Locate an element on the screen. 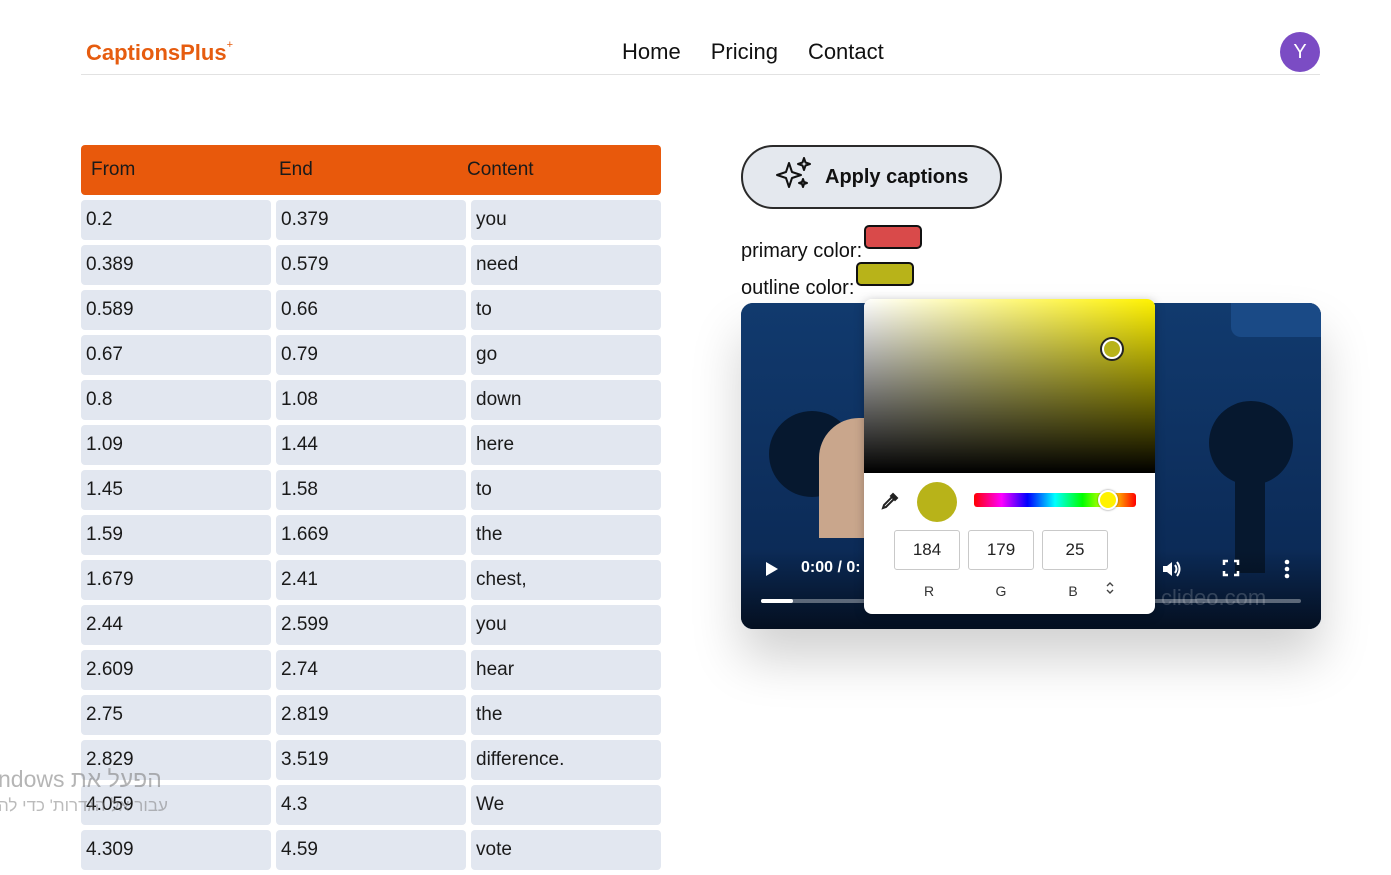  end-cell: 3.519 is located at coordinates (371, 760).